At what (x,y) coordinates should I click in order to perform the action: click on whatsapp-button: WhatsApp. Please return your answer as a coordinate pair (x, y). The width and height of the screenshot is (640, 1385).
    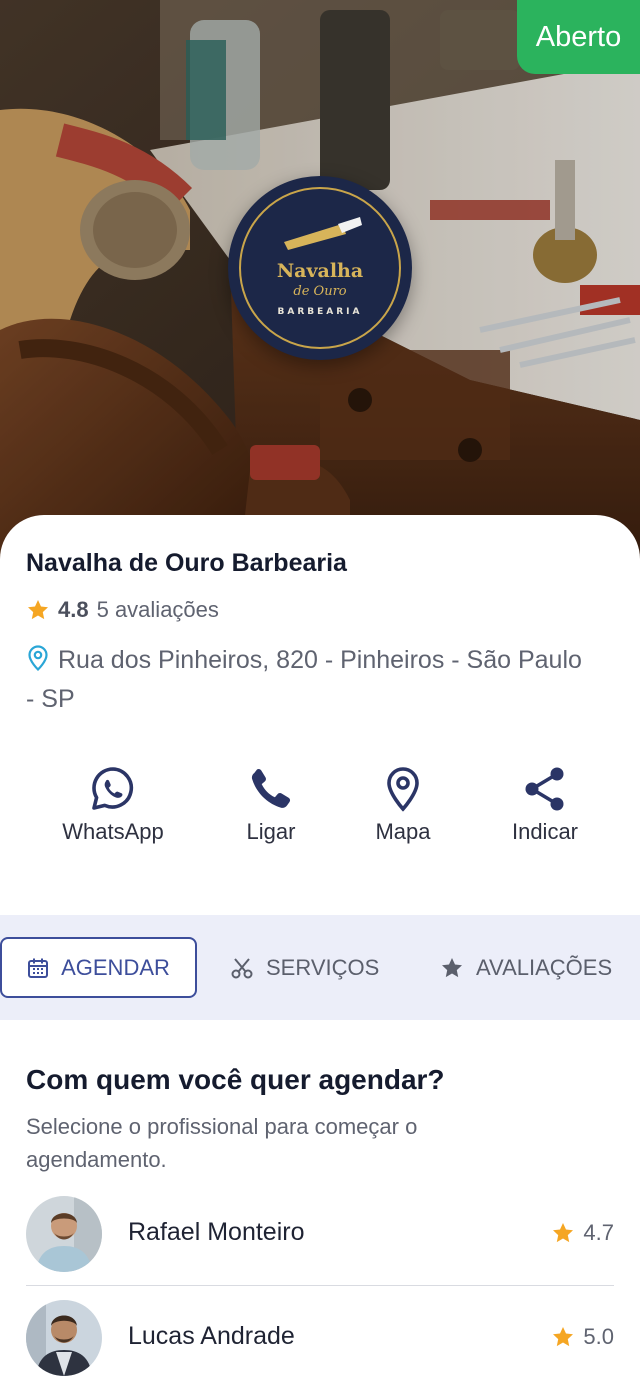
    Looking at the image, I should click on (113, 805).